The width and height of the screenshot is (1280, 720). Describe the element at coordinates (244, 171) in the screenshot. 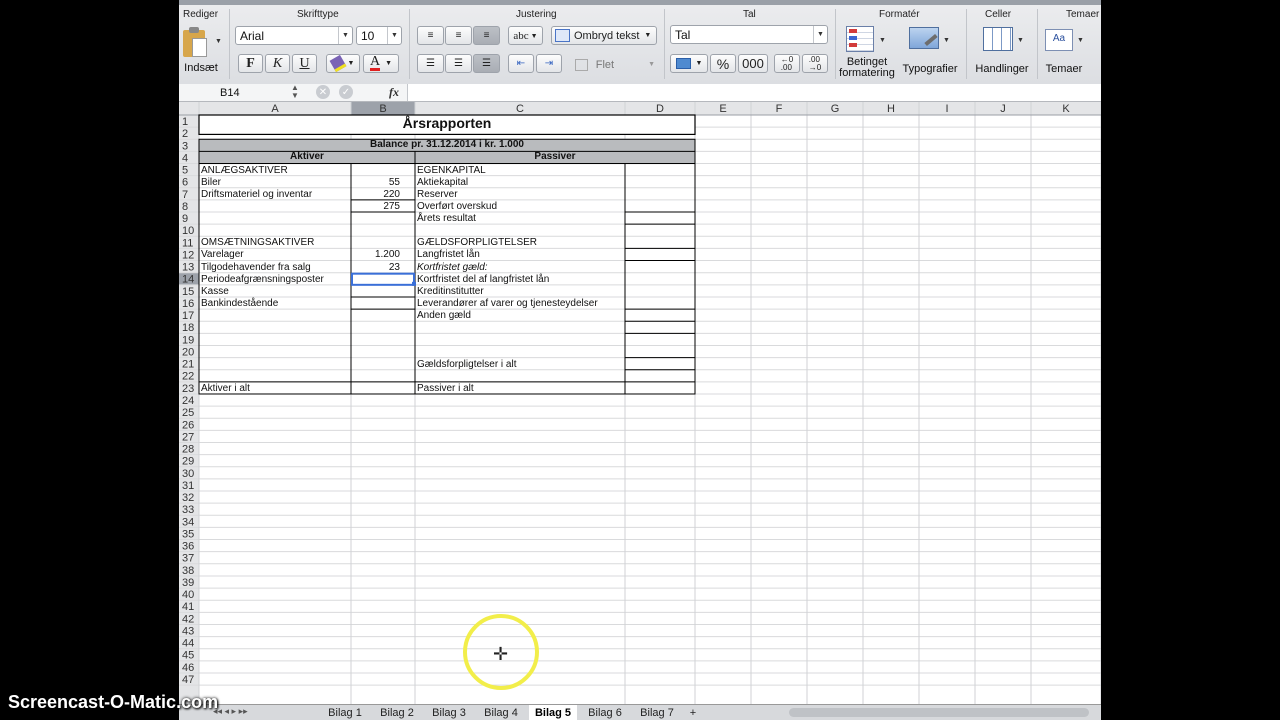

I see `cell-A5: ANLÆGSAKTIVER` at that location.